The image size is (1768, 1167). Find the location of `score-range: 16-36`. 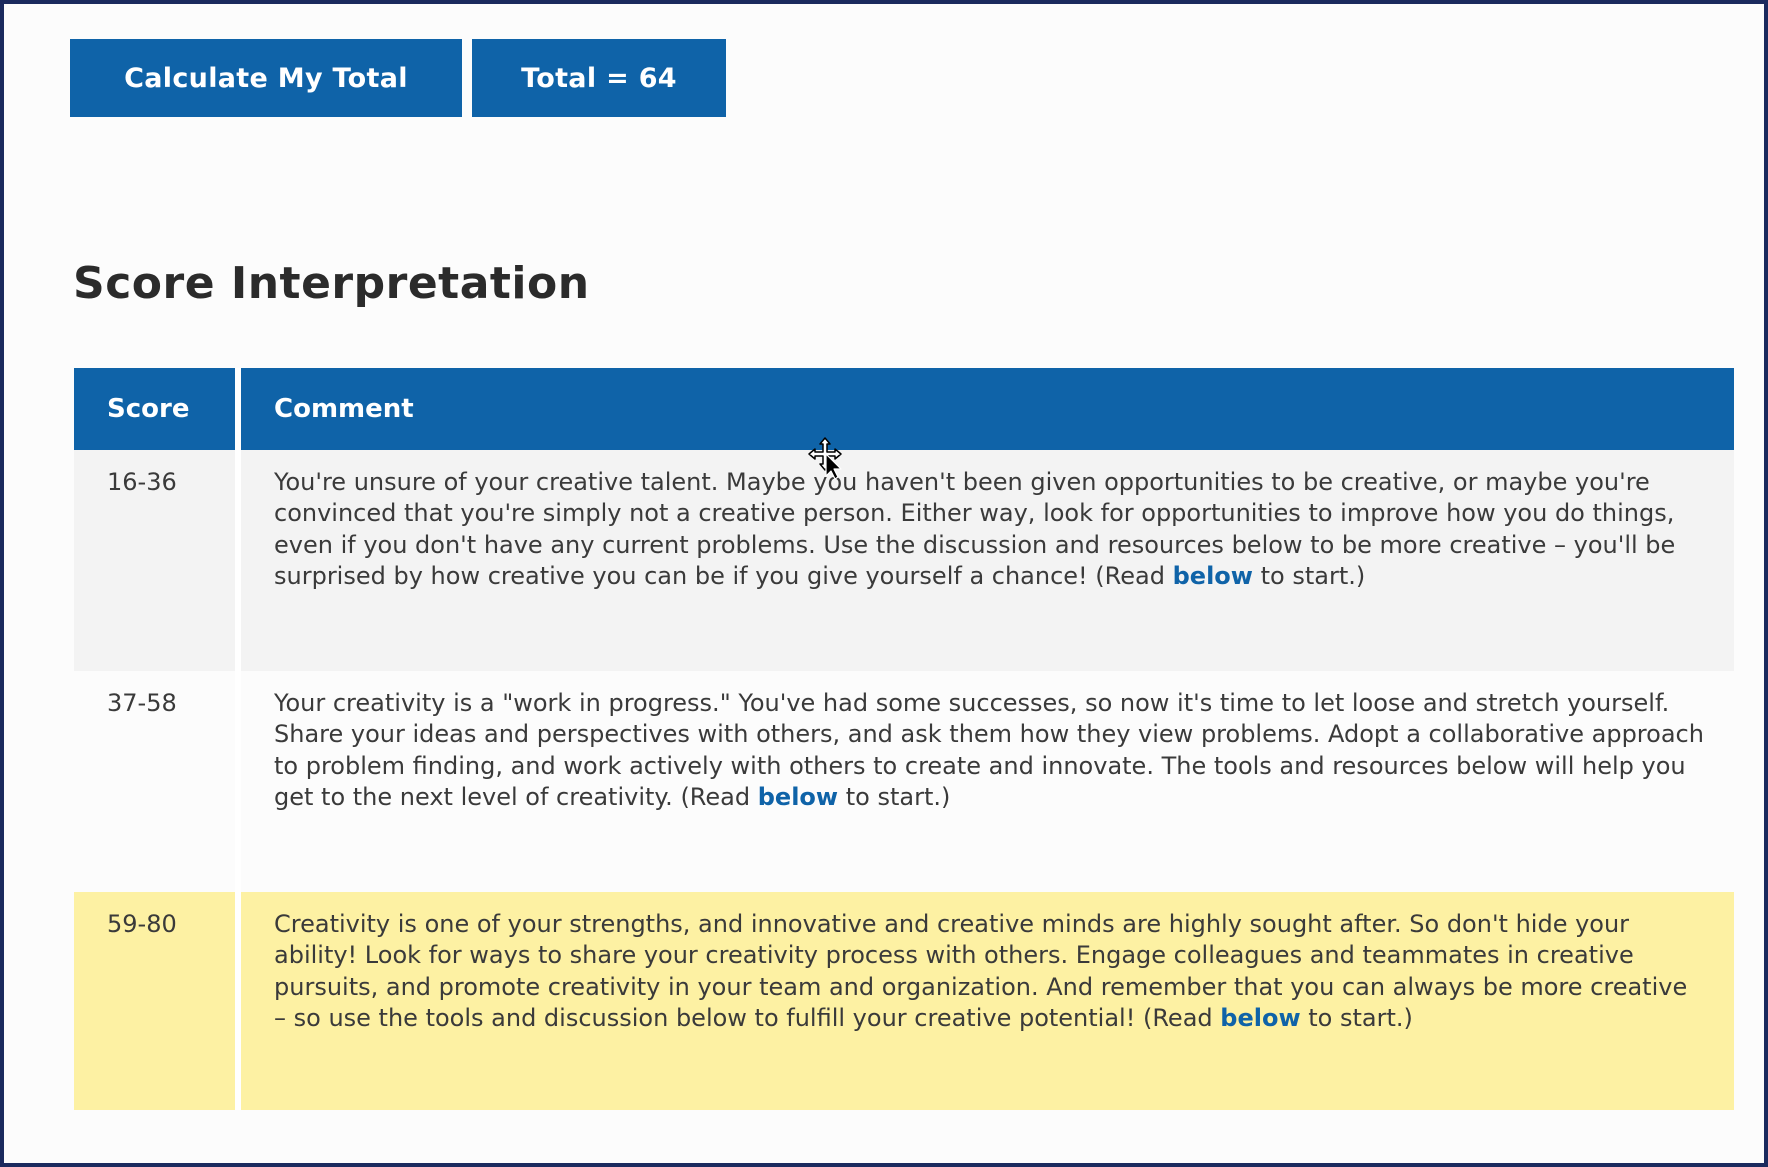

score-range: 16-36 is located at coordinates (142, 482).